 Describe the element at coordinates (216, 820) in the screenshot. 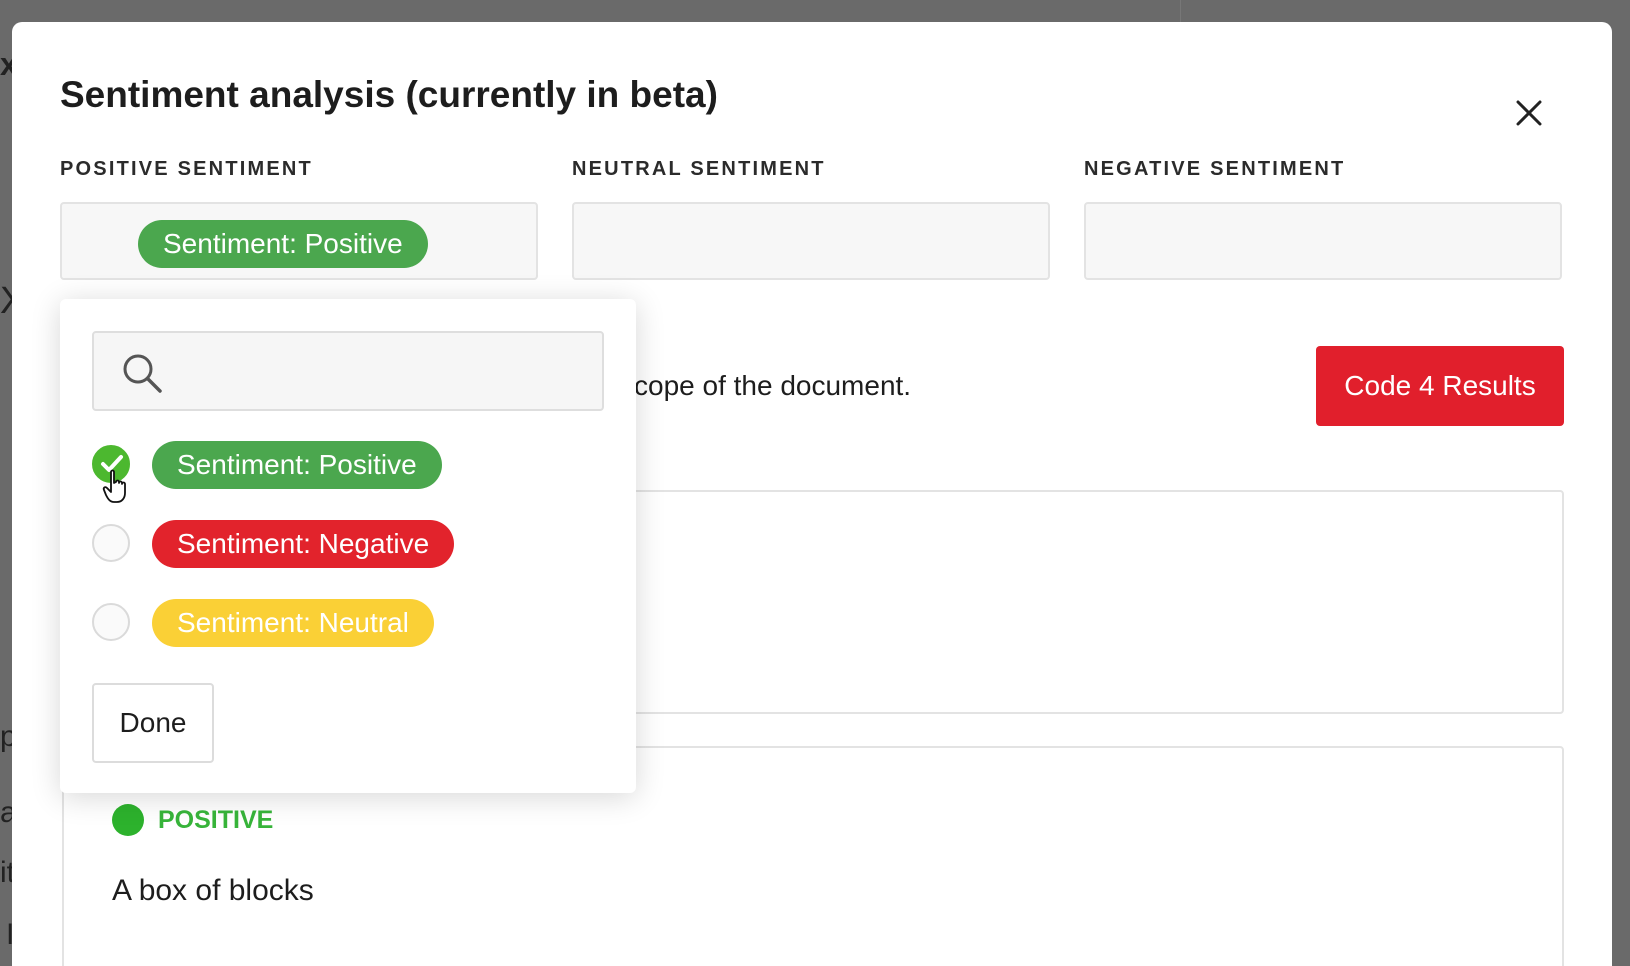

I see `status-label: POSITIVE` at that location.